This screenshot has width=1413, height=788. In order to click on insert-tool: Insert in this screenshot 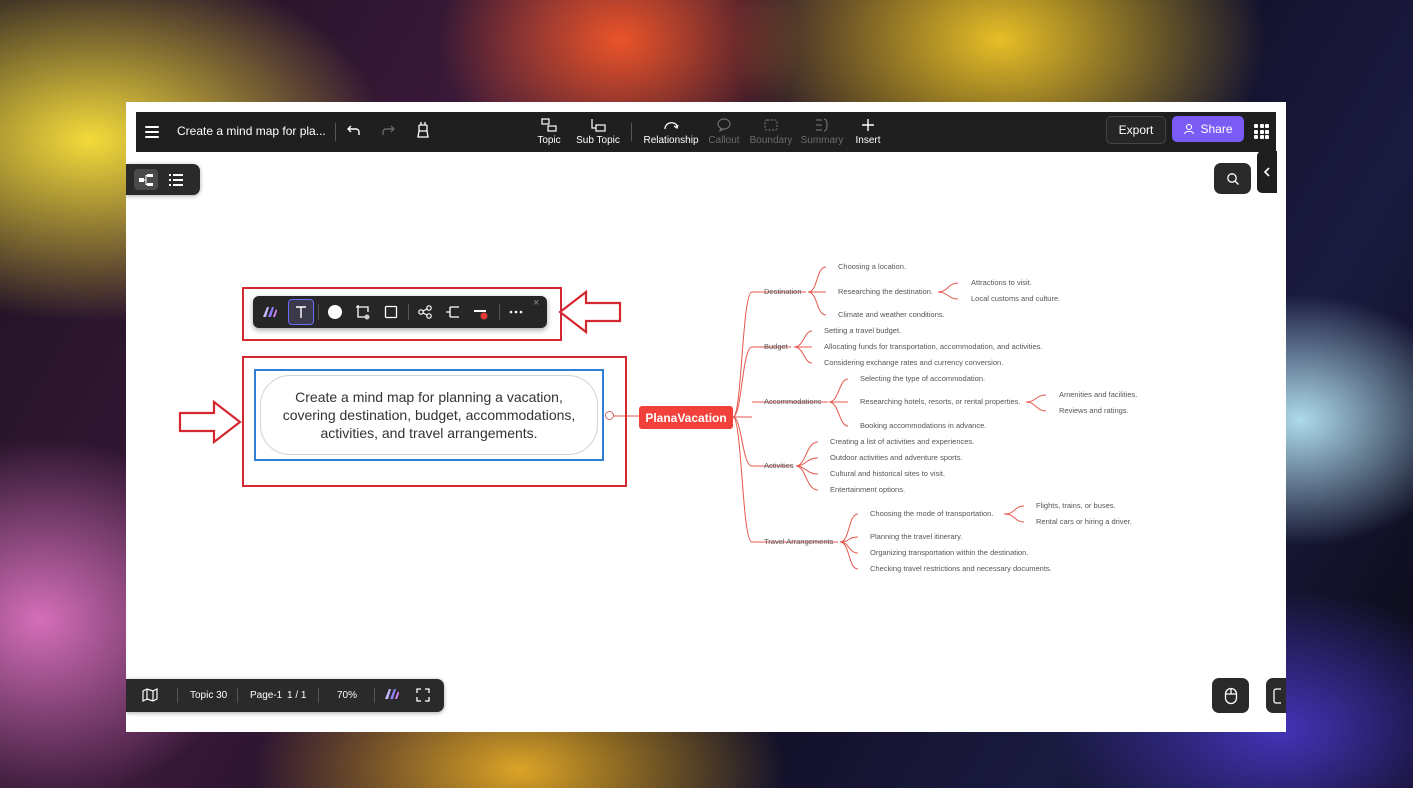, I will do `click(868, 130)`.